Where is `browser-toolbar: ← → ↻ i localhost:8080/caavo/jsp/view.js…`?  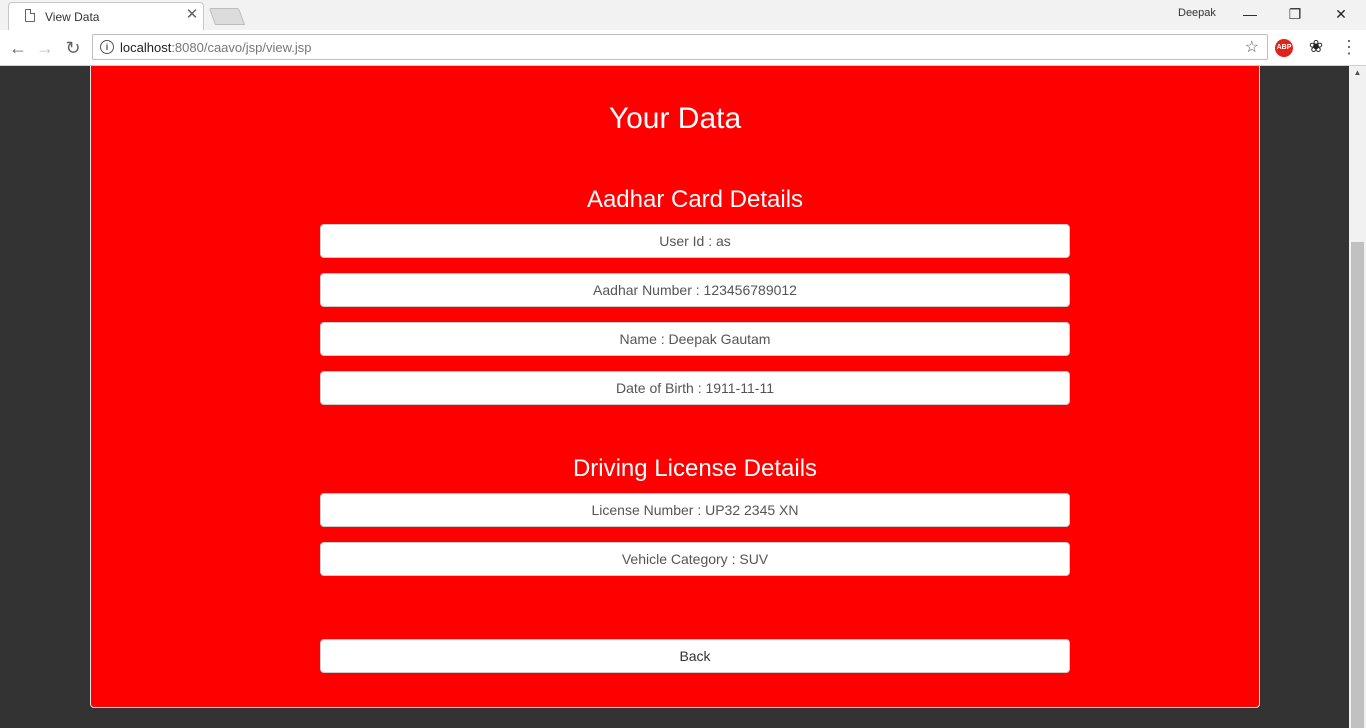 browser-toolbar: ← → ↻ i localhost:8080/caavo/jsp/view.js… is located at coordinates (683, 48).